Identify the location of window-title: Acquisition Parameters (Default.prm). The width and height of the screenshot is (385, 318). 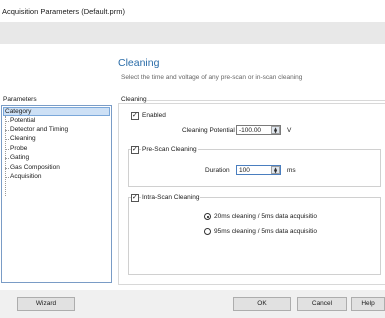
(63, 11).